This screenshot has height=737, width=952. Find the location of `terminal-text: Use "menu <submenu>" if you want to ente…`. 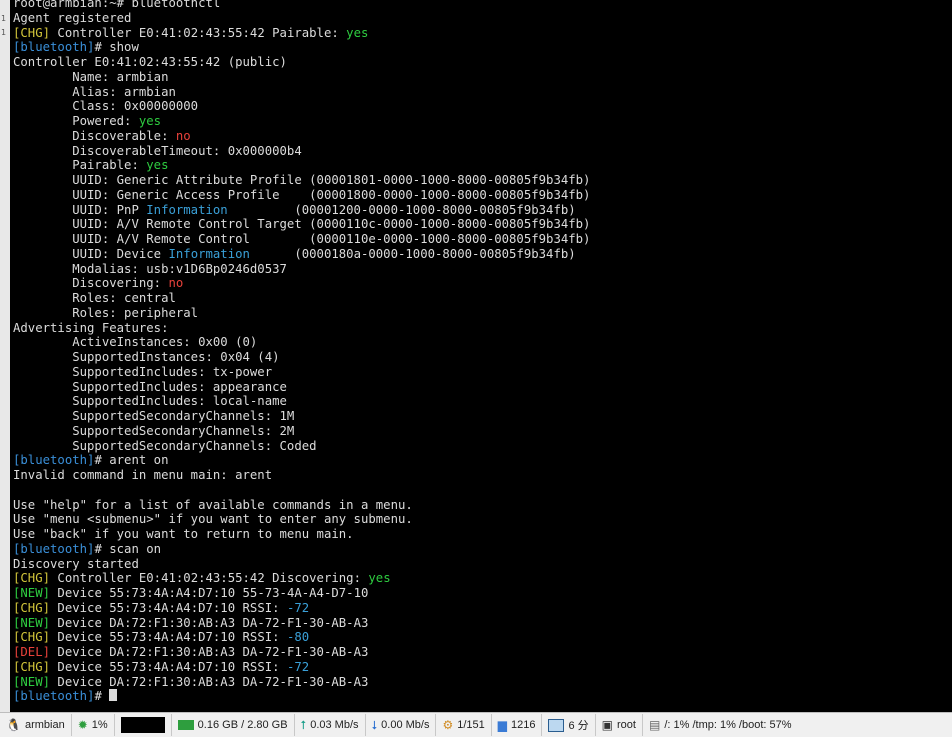

terminal-text: Use "menu <submenu>" if you want to ente… is located at coordinates (213, 519).